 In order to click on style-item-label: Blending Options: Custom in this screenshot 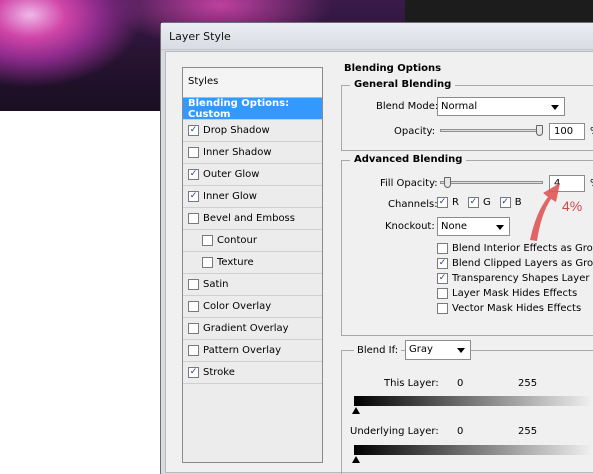, I will do `click(239, 108)`.